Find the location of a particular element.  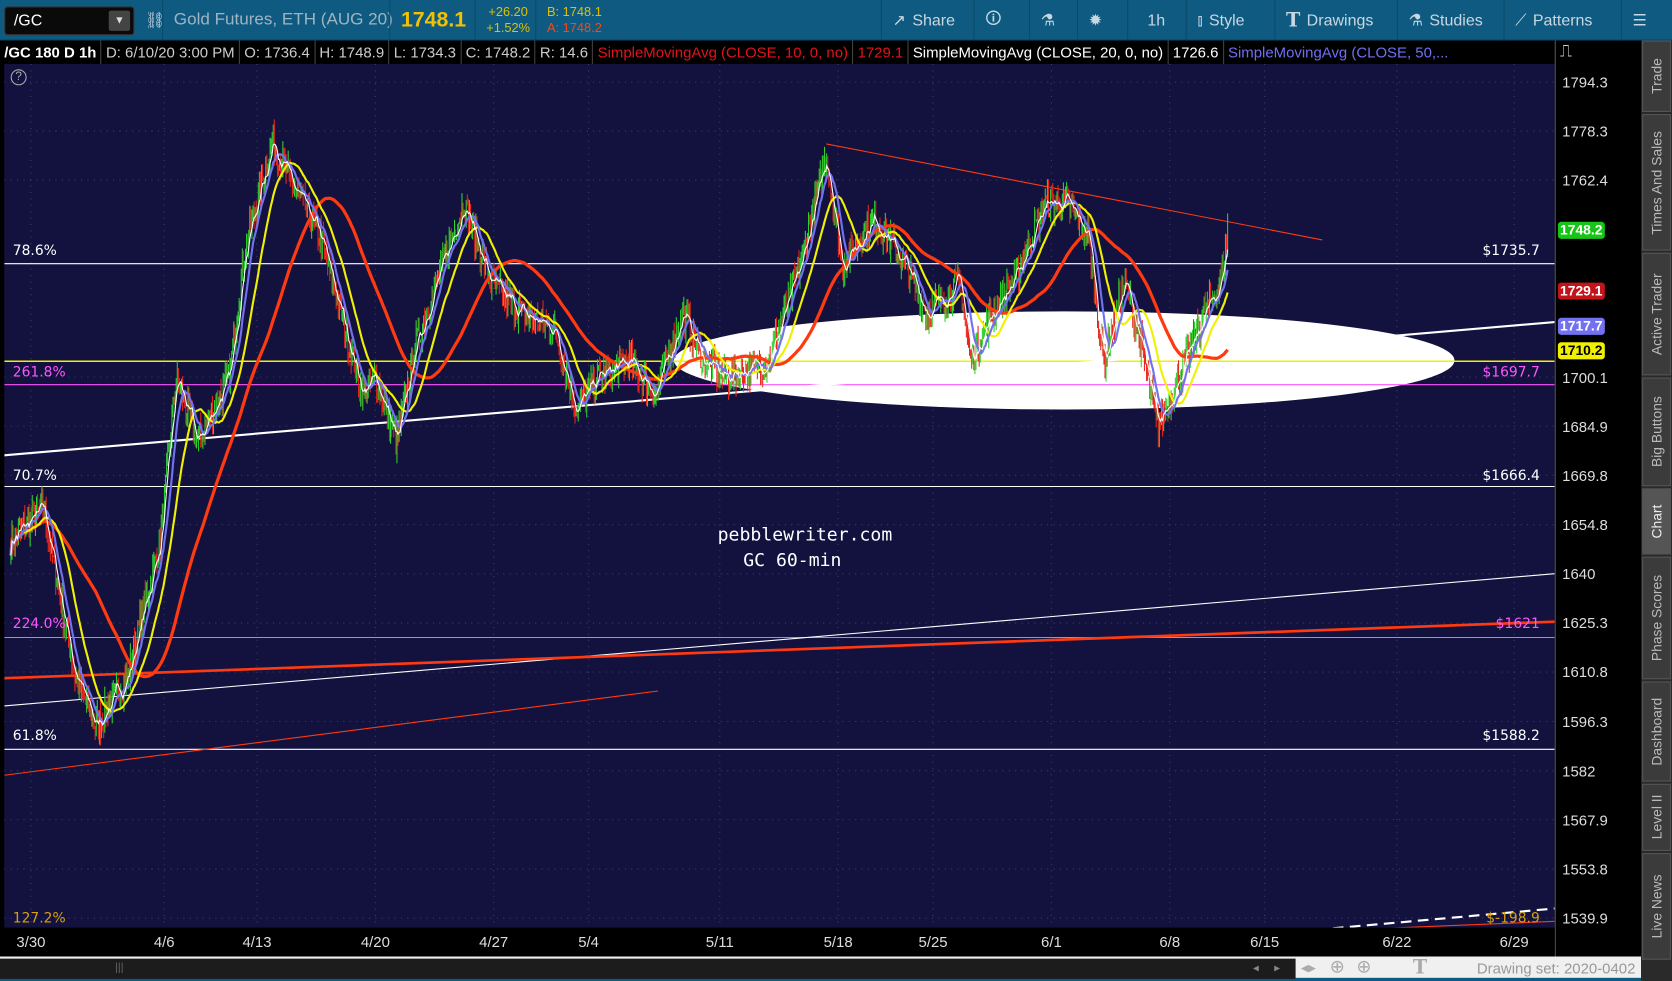

date-tick-label: 6/1 is located at coordinates (1051, 942).